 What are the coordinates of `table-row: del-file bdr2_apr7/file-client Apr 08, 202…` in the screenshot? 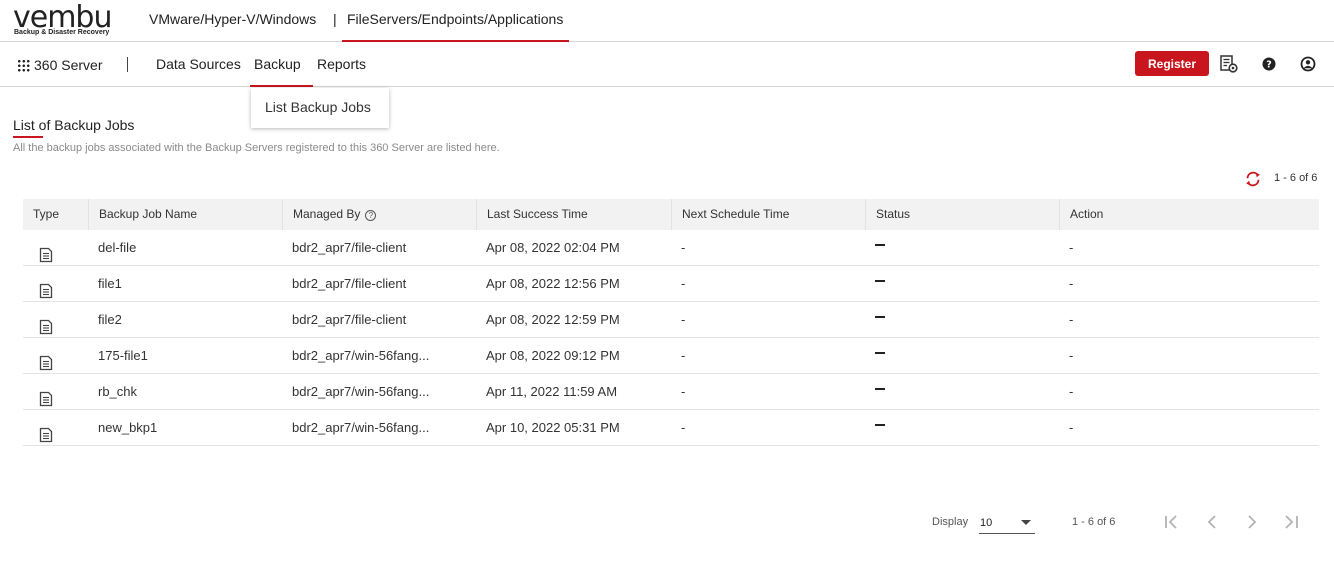 It's located at (671, 248).